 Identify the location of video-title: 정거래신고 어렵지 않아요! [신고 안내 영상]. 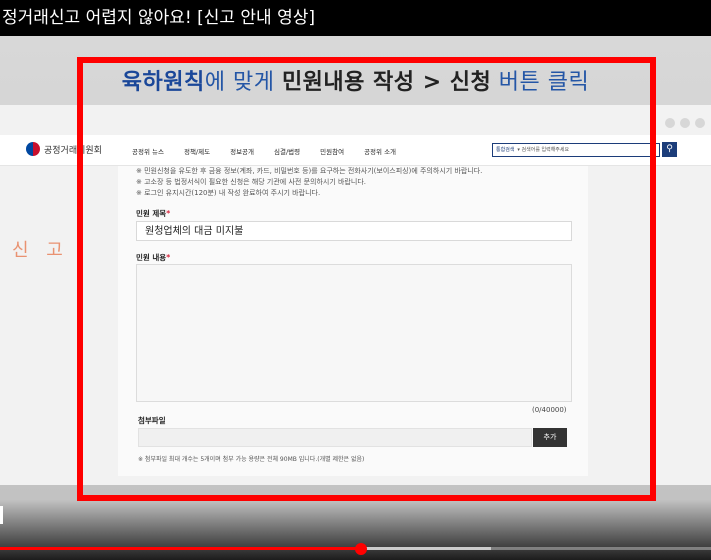
(355, 18).